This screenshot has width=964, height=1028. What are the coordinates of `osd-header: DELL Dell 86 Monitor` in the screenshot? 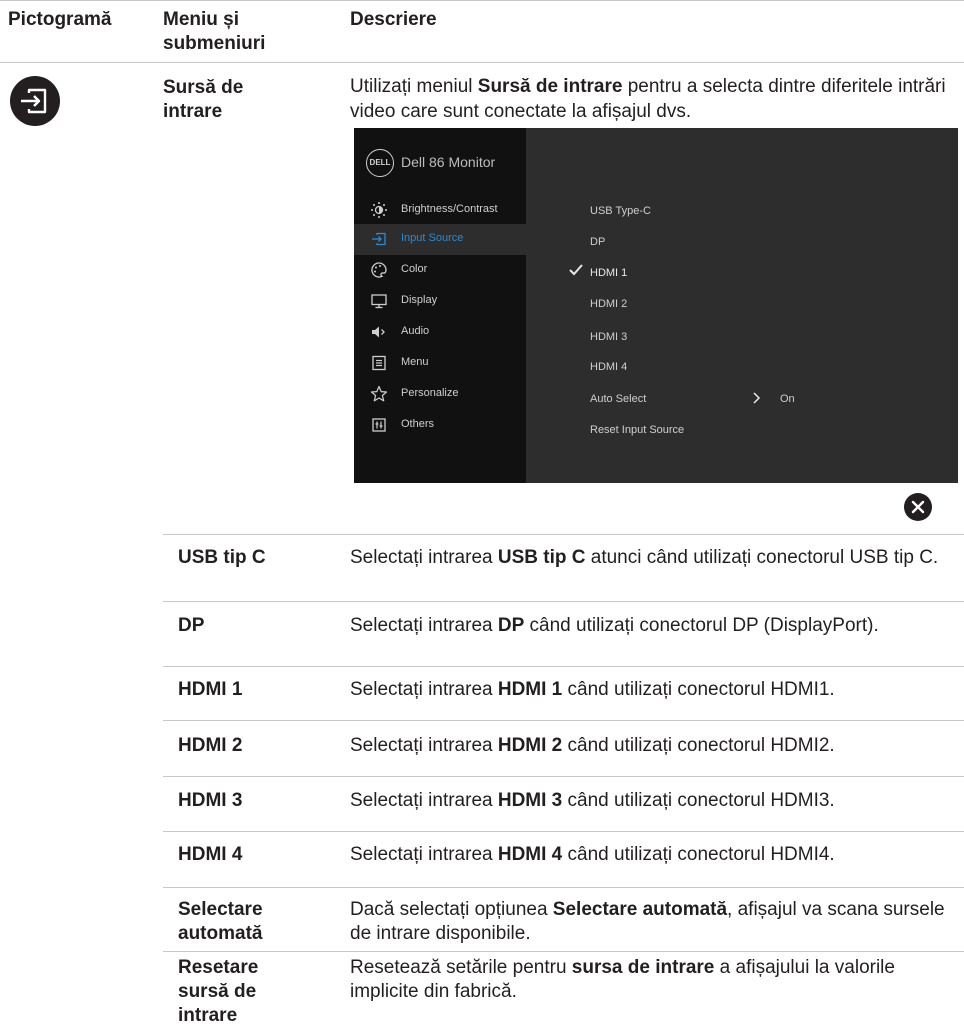 It's located at (656, 160).